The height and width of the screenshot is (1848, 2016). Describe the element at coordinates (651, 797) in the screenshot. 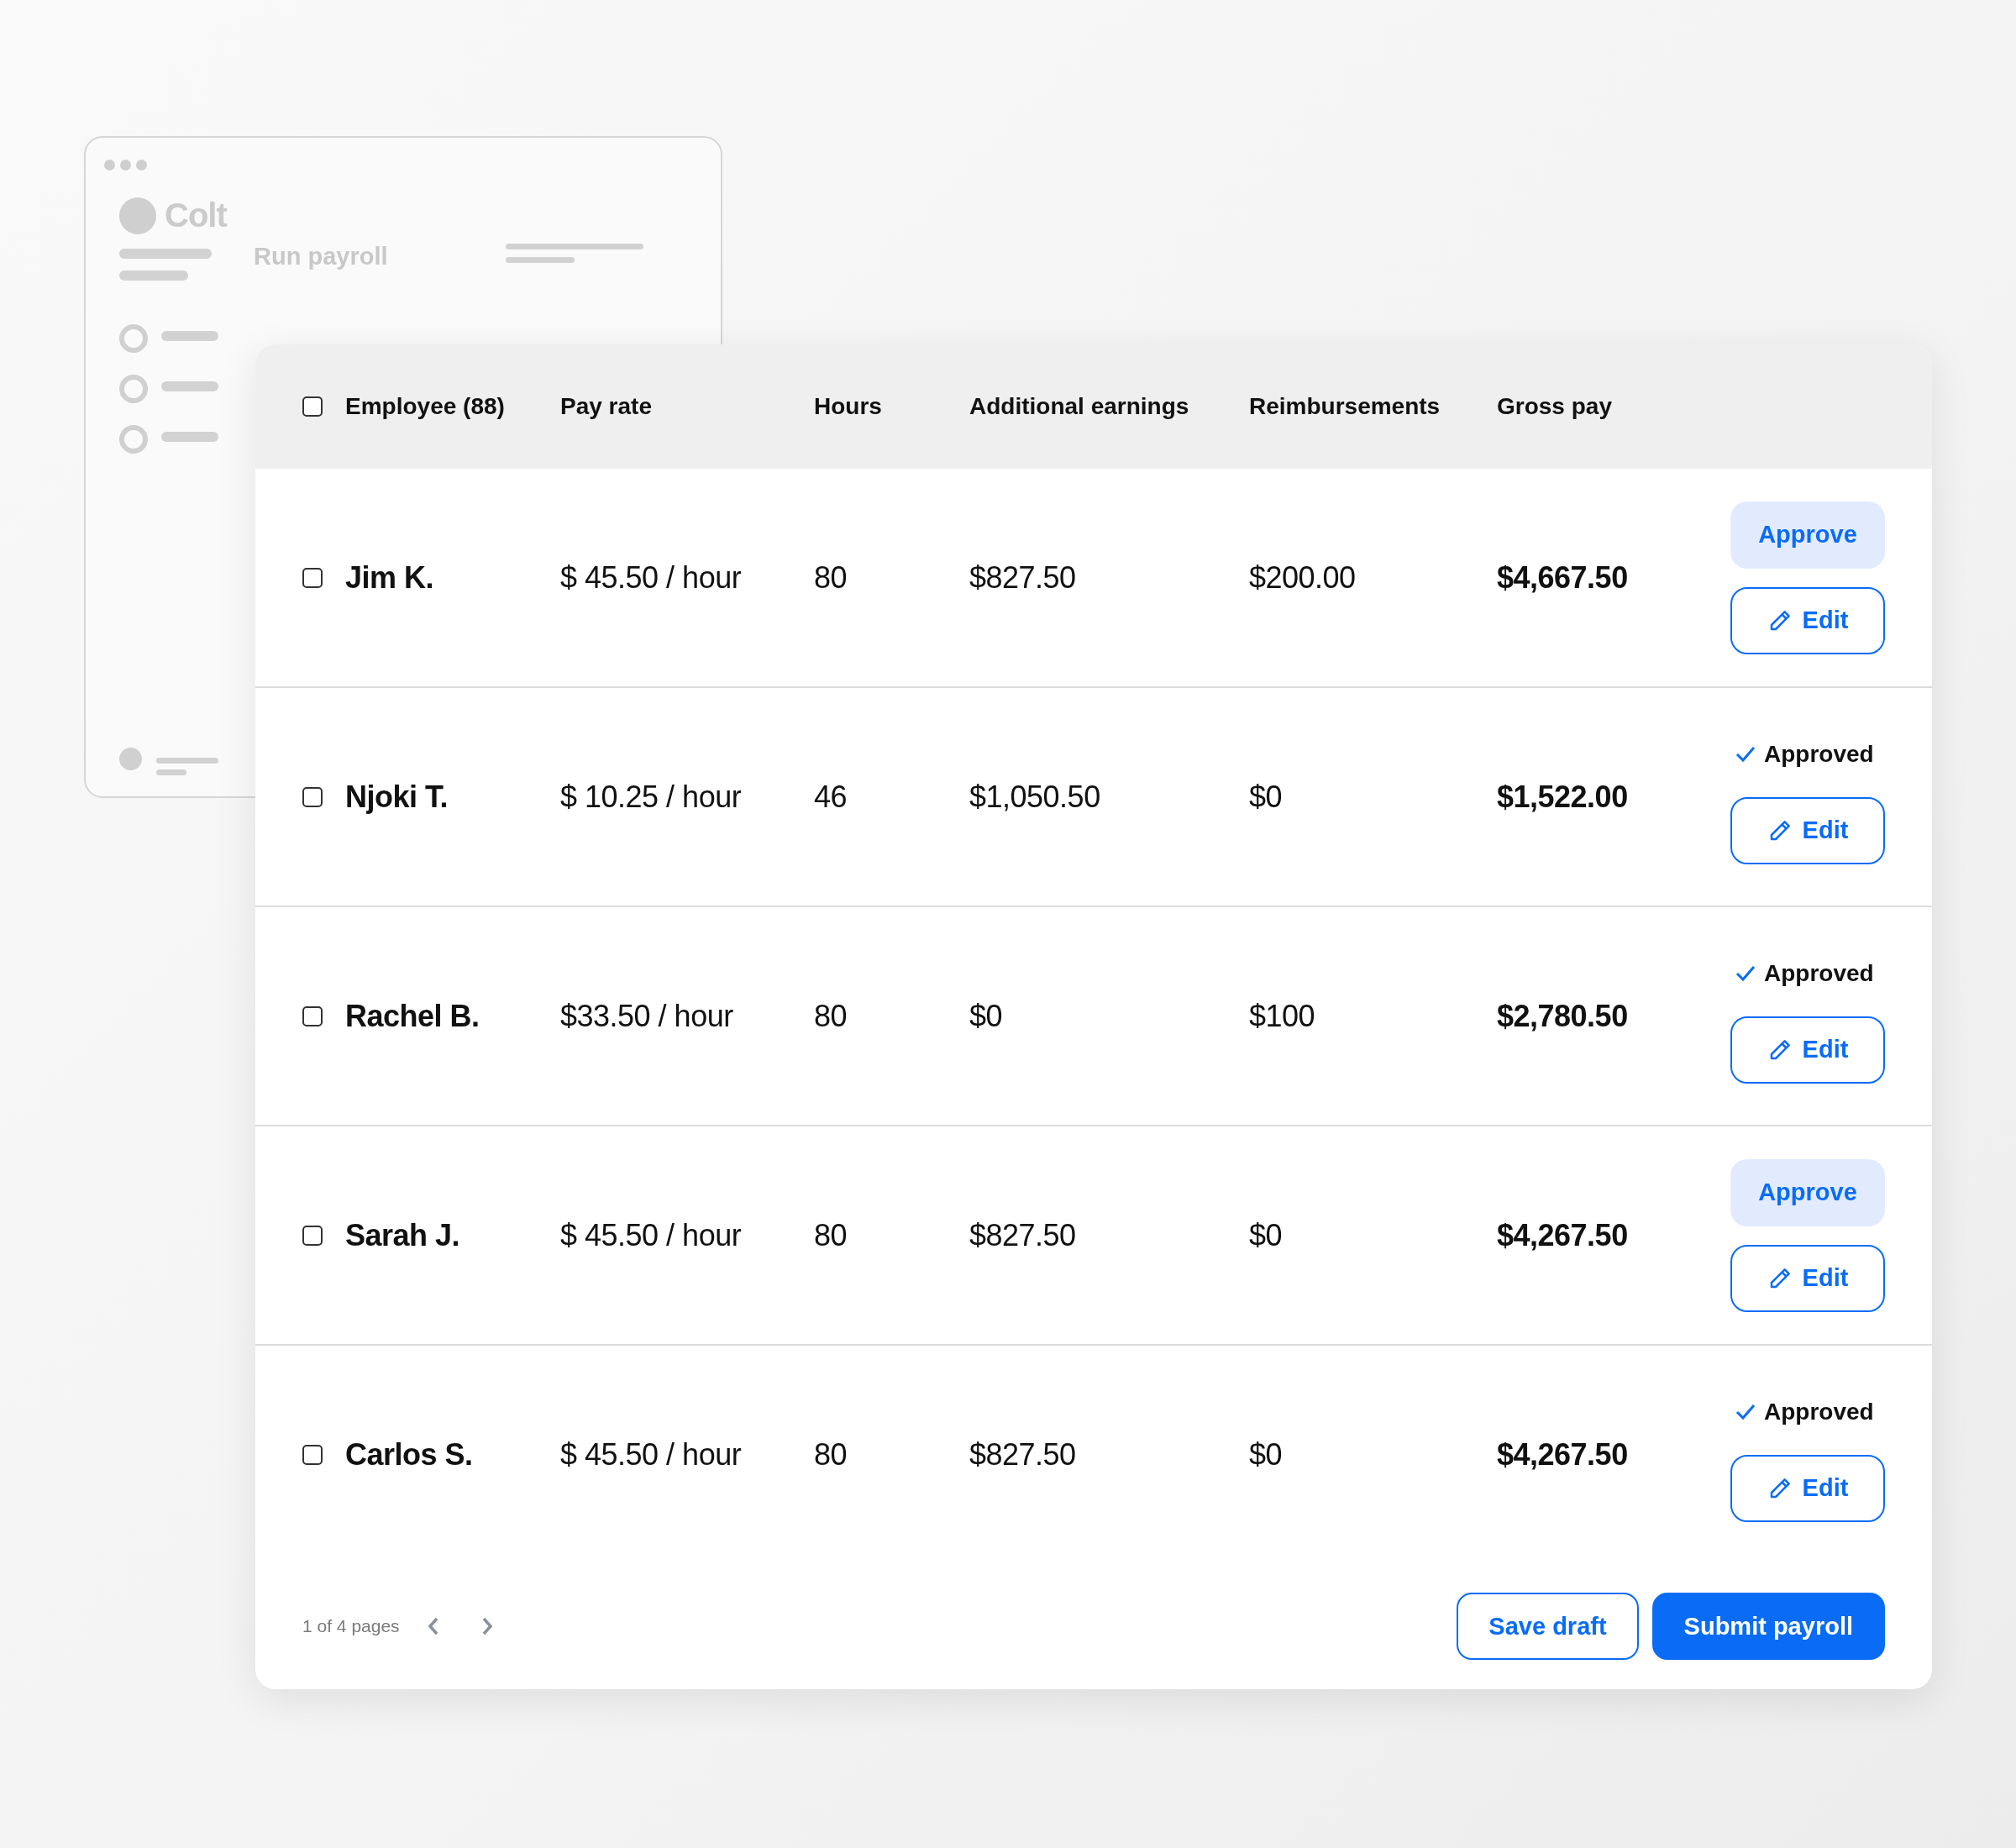

I see `pay-rate: $ 10.25 / hour` at that location.